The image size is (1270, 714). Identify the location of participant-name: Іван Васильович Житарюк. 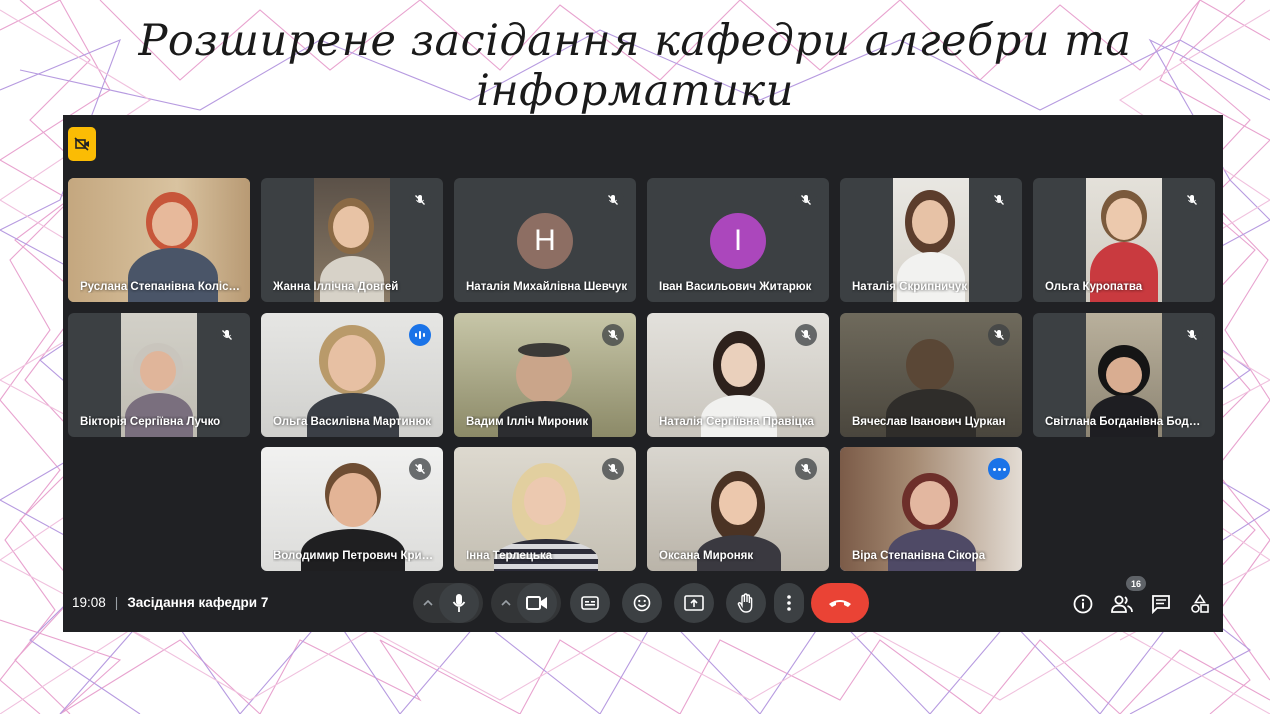
(735, 287).